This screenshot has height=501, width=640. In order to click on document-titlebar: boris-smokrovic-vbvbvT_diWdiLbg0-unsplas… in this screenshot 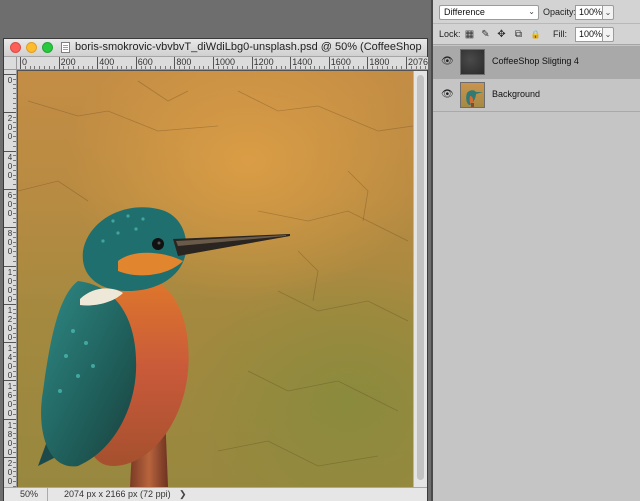, I will do `click(215, 48)`.